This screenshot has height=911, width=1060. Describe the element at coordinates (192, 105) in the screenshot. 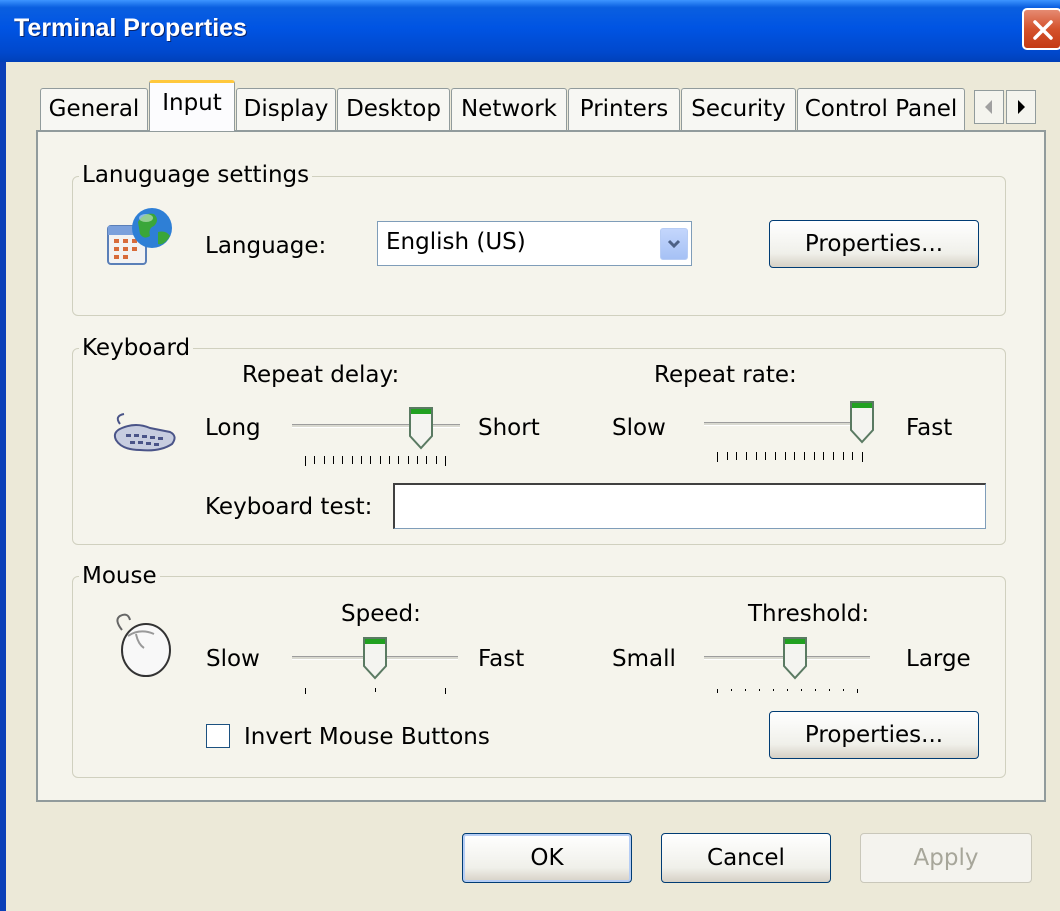

I see `tab-input: Input` at that location.